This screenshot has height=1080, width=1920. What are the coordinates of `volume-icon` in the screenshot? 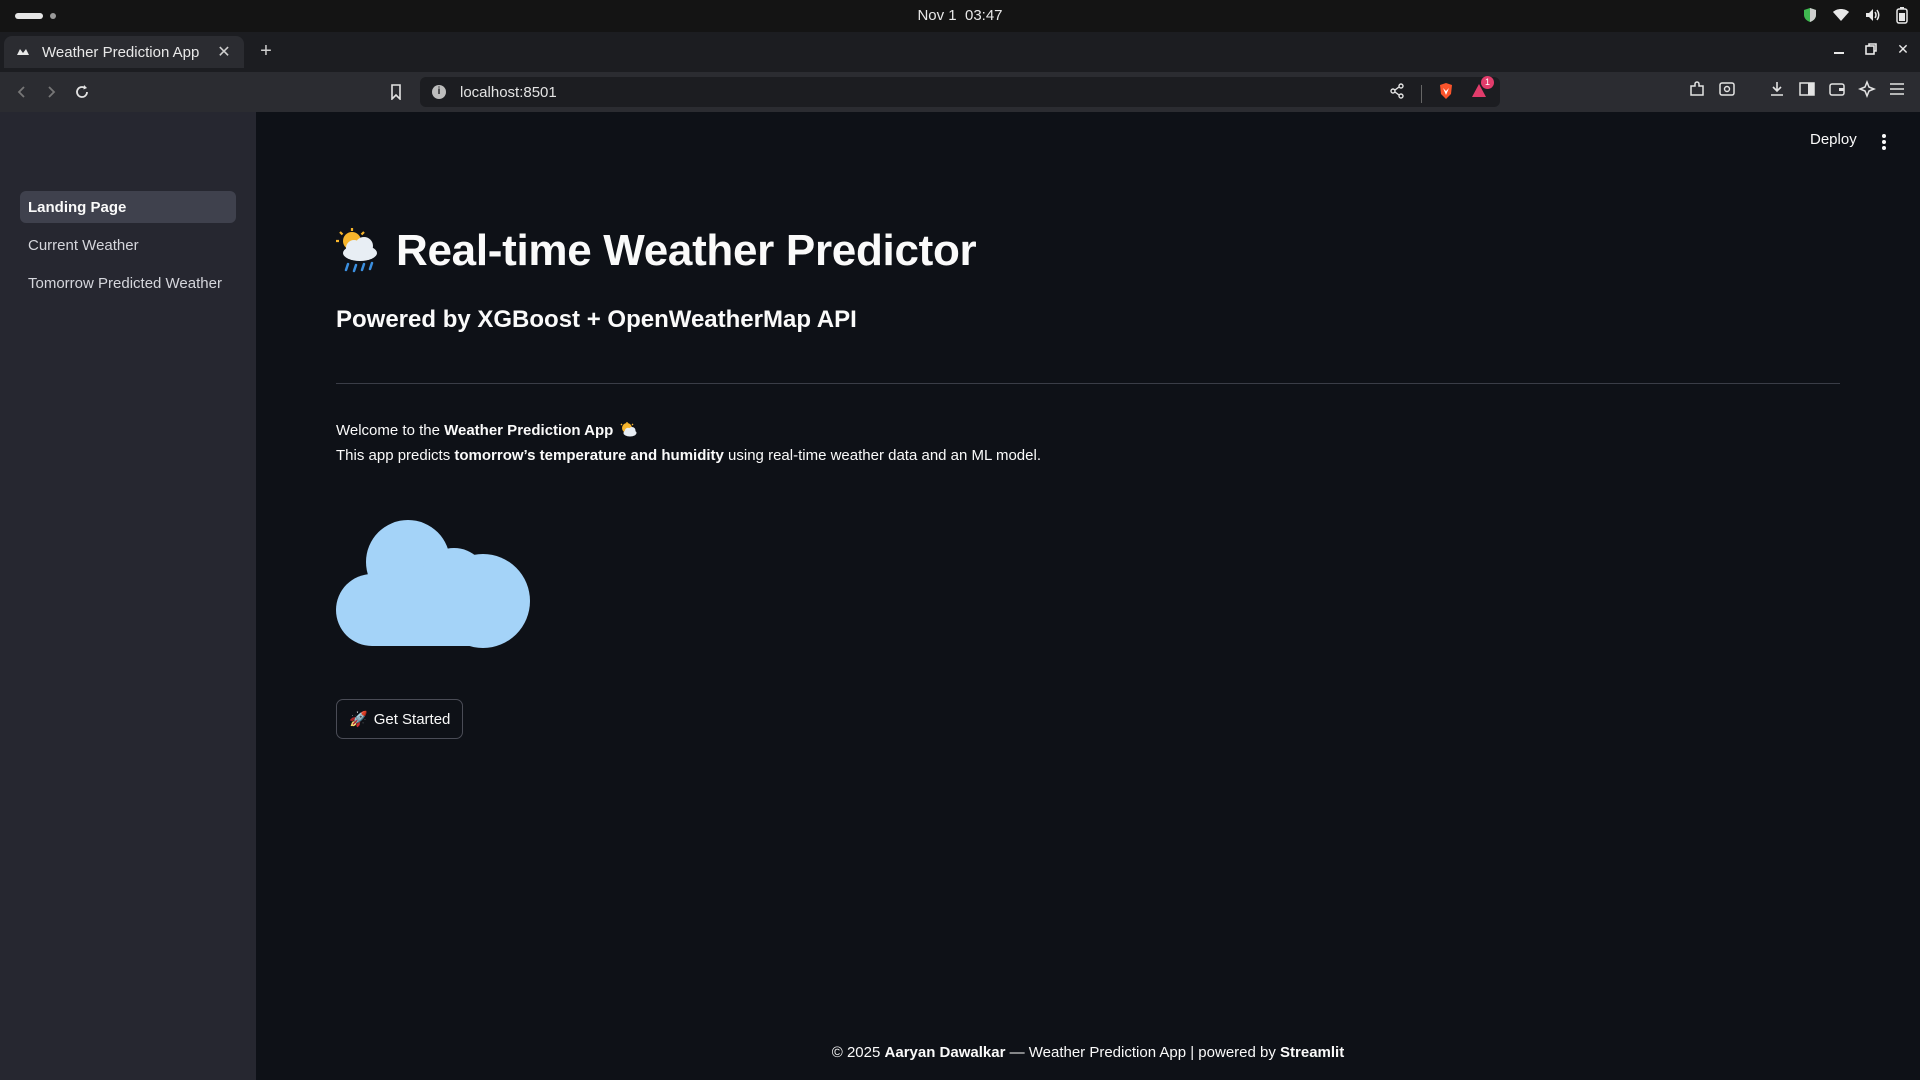 It's located at (1873, 15).